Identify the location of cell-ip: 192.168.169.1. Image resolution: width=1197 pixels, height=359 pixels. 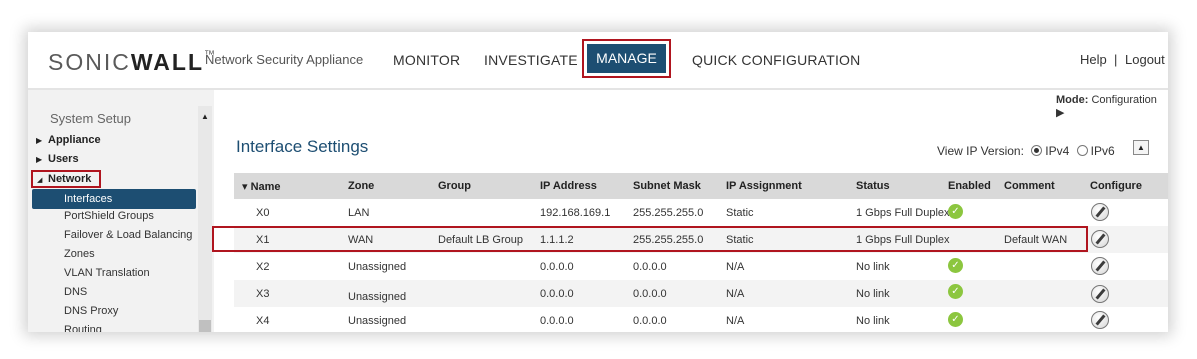
(575, 213).